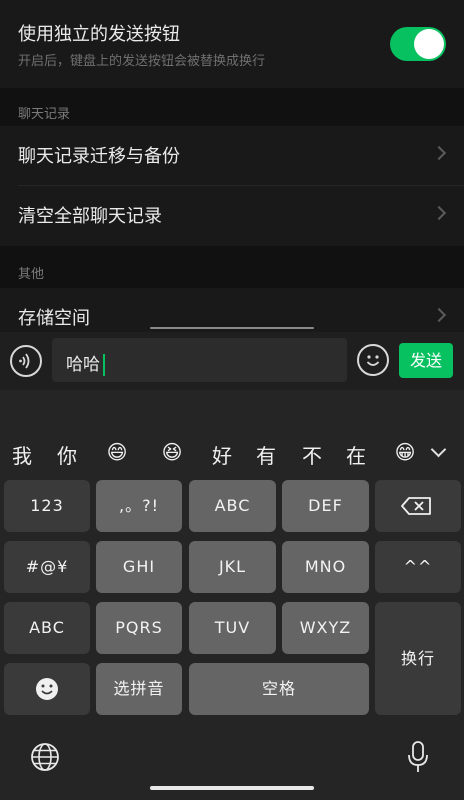  What do you see at coordinates (99, 156) in the screenshot?
I see `chat-migrate-backup-label: 聊天记录迁移与备份` at bounding box center [99, 156].